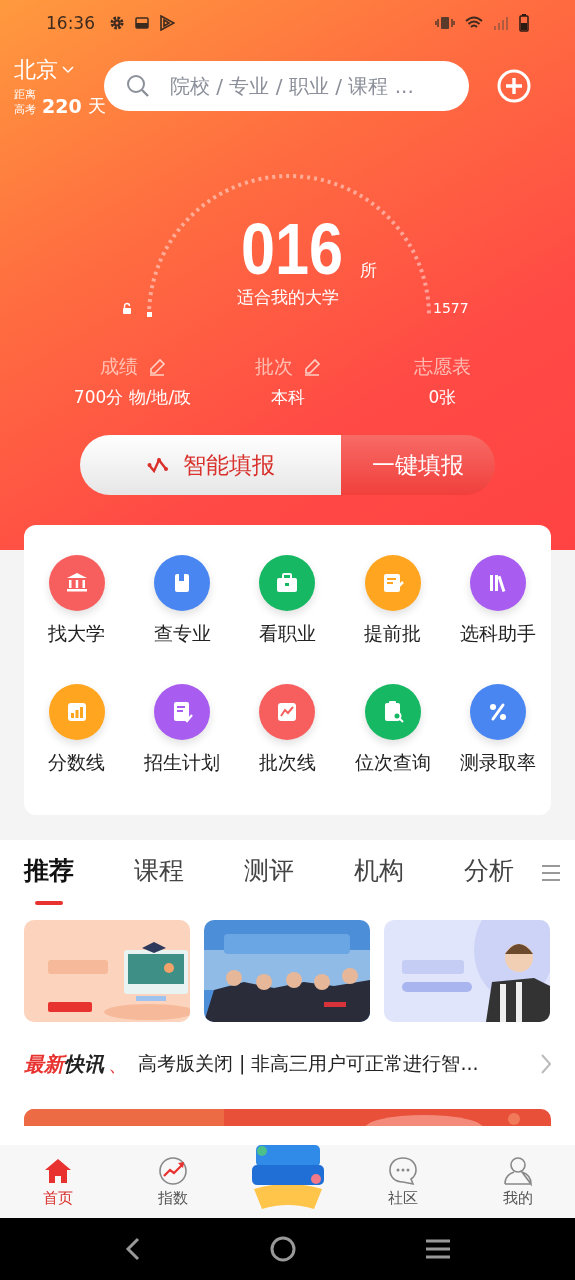 The image size is (575, 1280). Describe the element at coordinates (498, 634) in the screenshot. I see `feature-label: 选科助手` at that location.